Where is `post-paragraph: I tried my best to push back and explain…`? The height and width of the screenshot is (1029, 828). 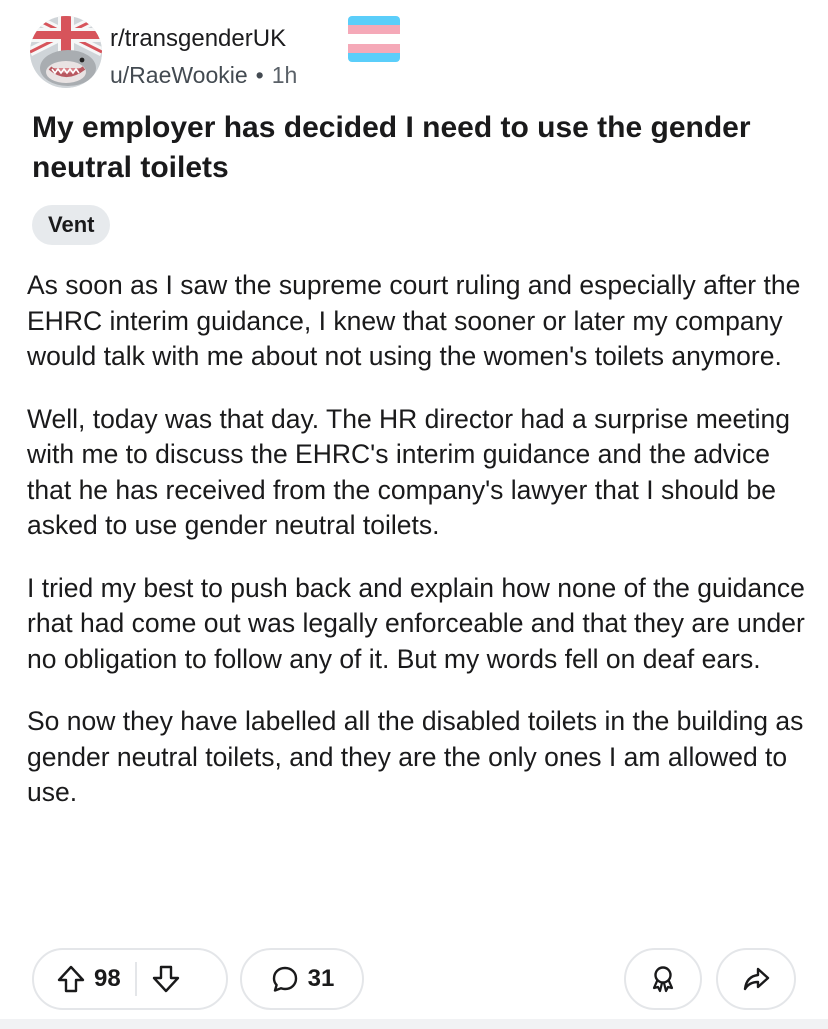 post-paragraph: I tried my best to push back and explain… is located at coordinates (416, 623).